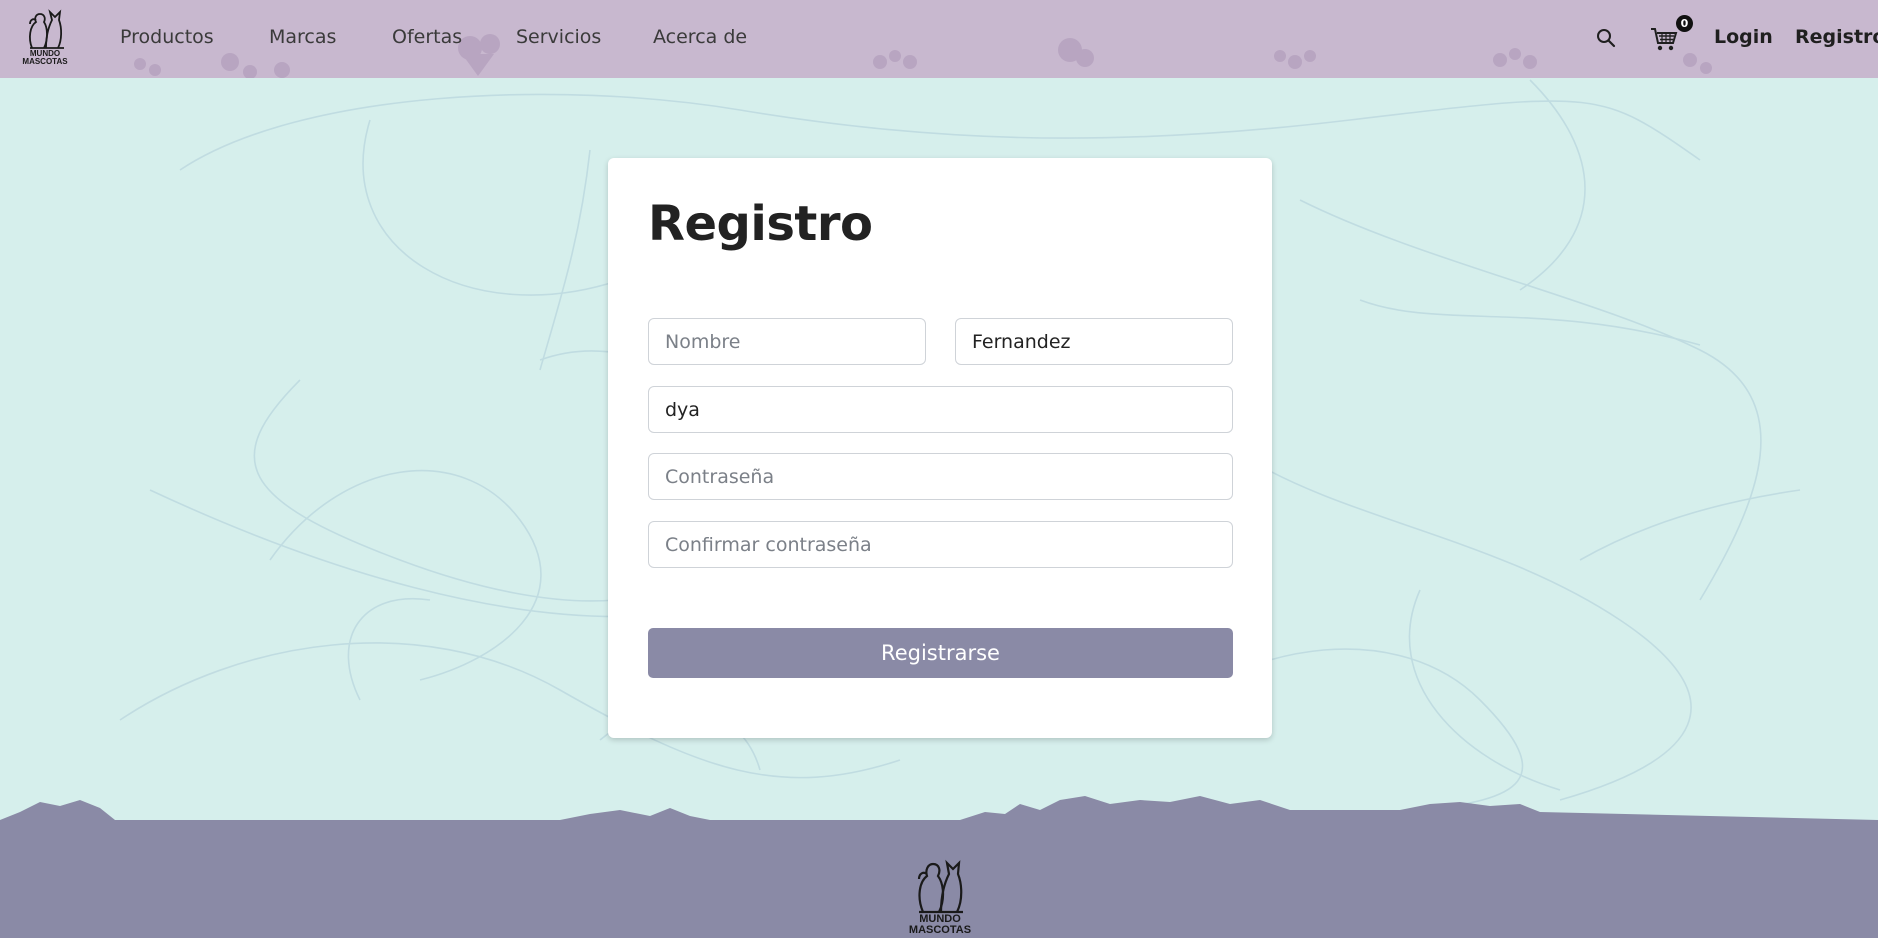 Image resolution: width=1878 pixels, height=938 pixels. Describe the element at coordinates (940, 409) in the screenshot. I see `email-input` at that location.